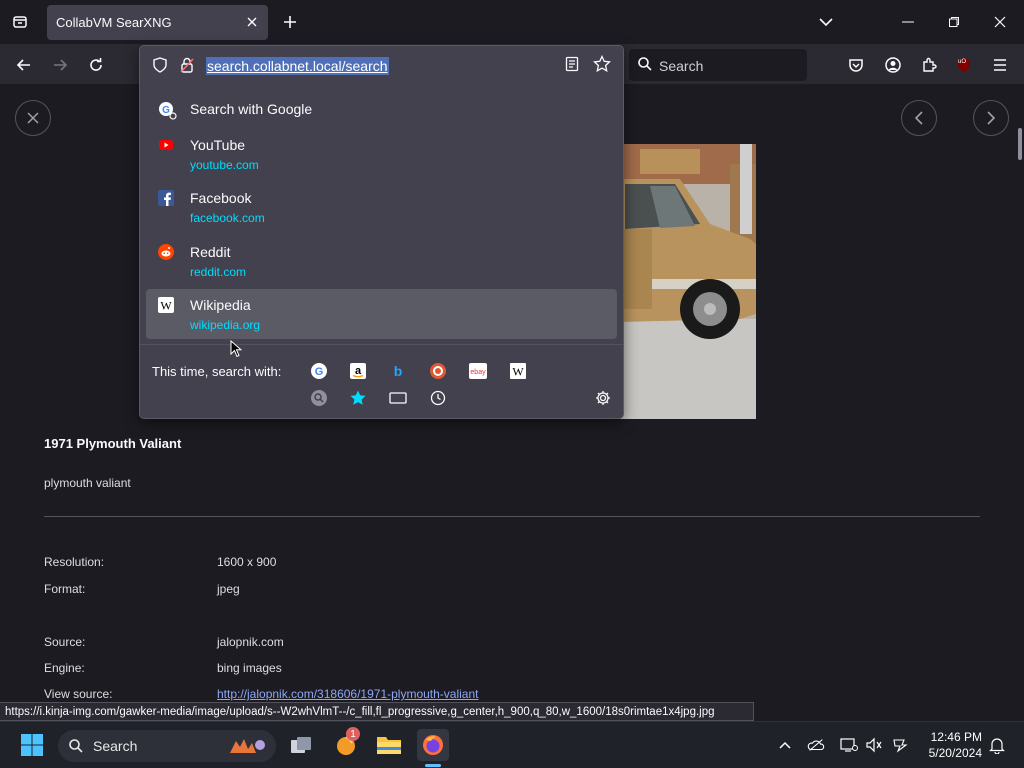 The width and height of the screenshot is (1024, 768). What do you see at coordinates (1020, 144) in the screenshot?
I see `page-scrollbar` at bounding box center [1020, 144].